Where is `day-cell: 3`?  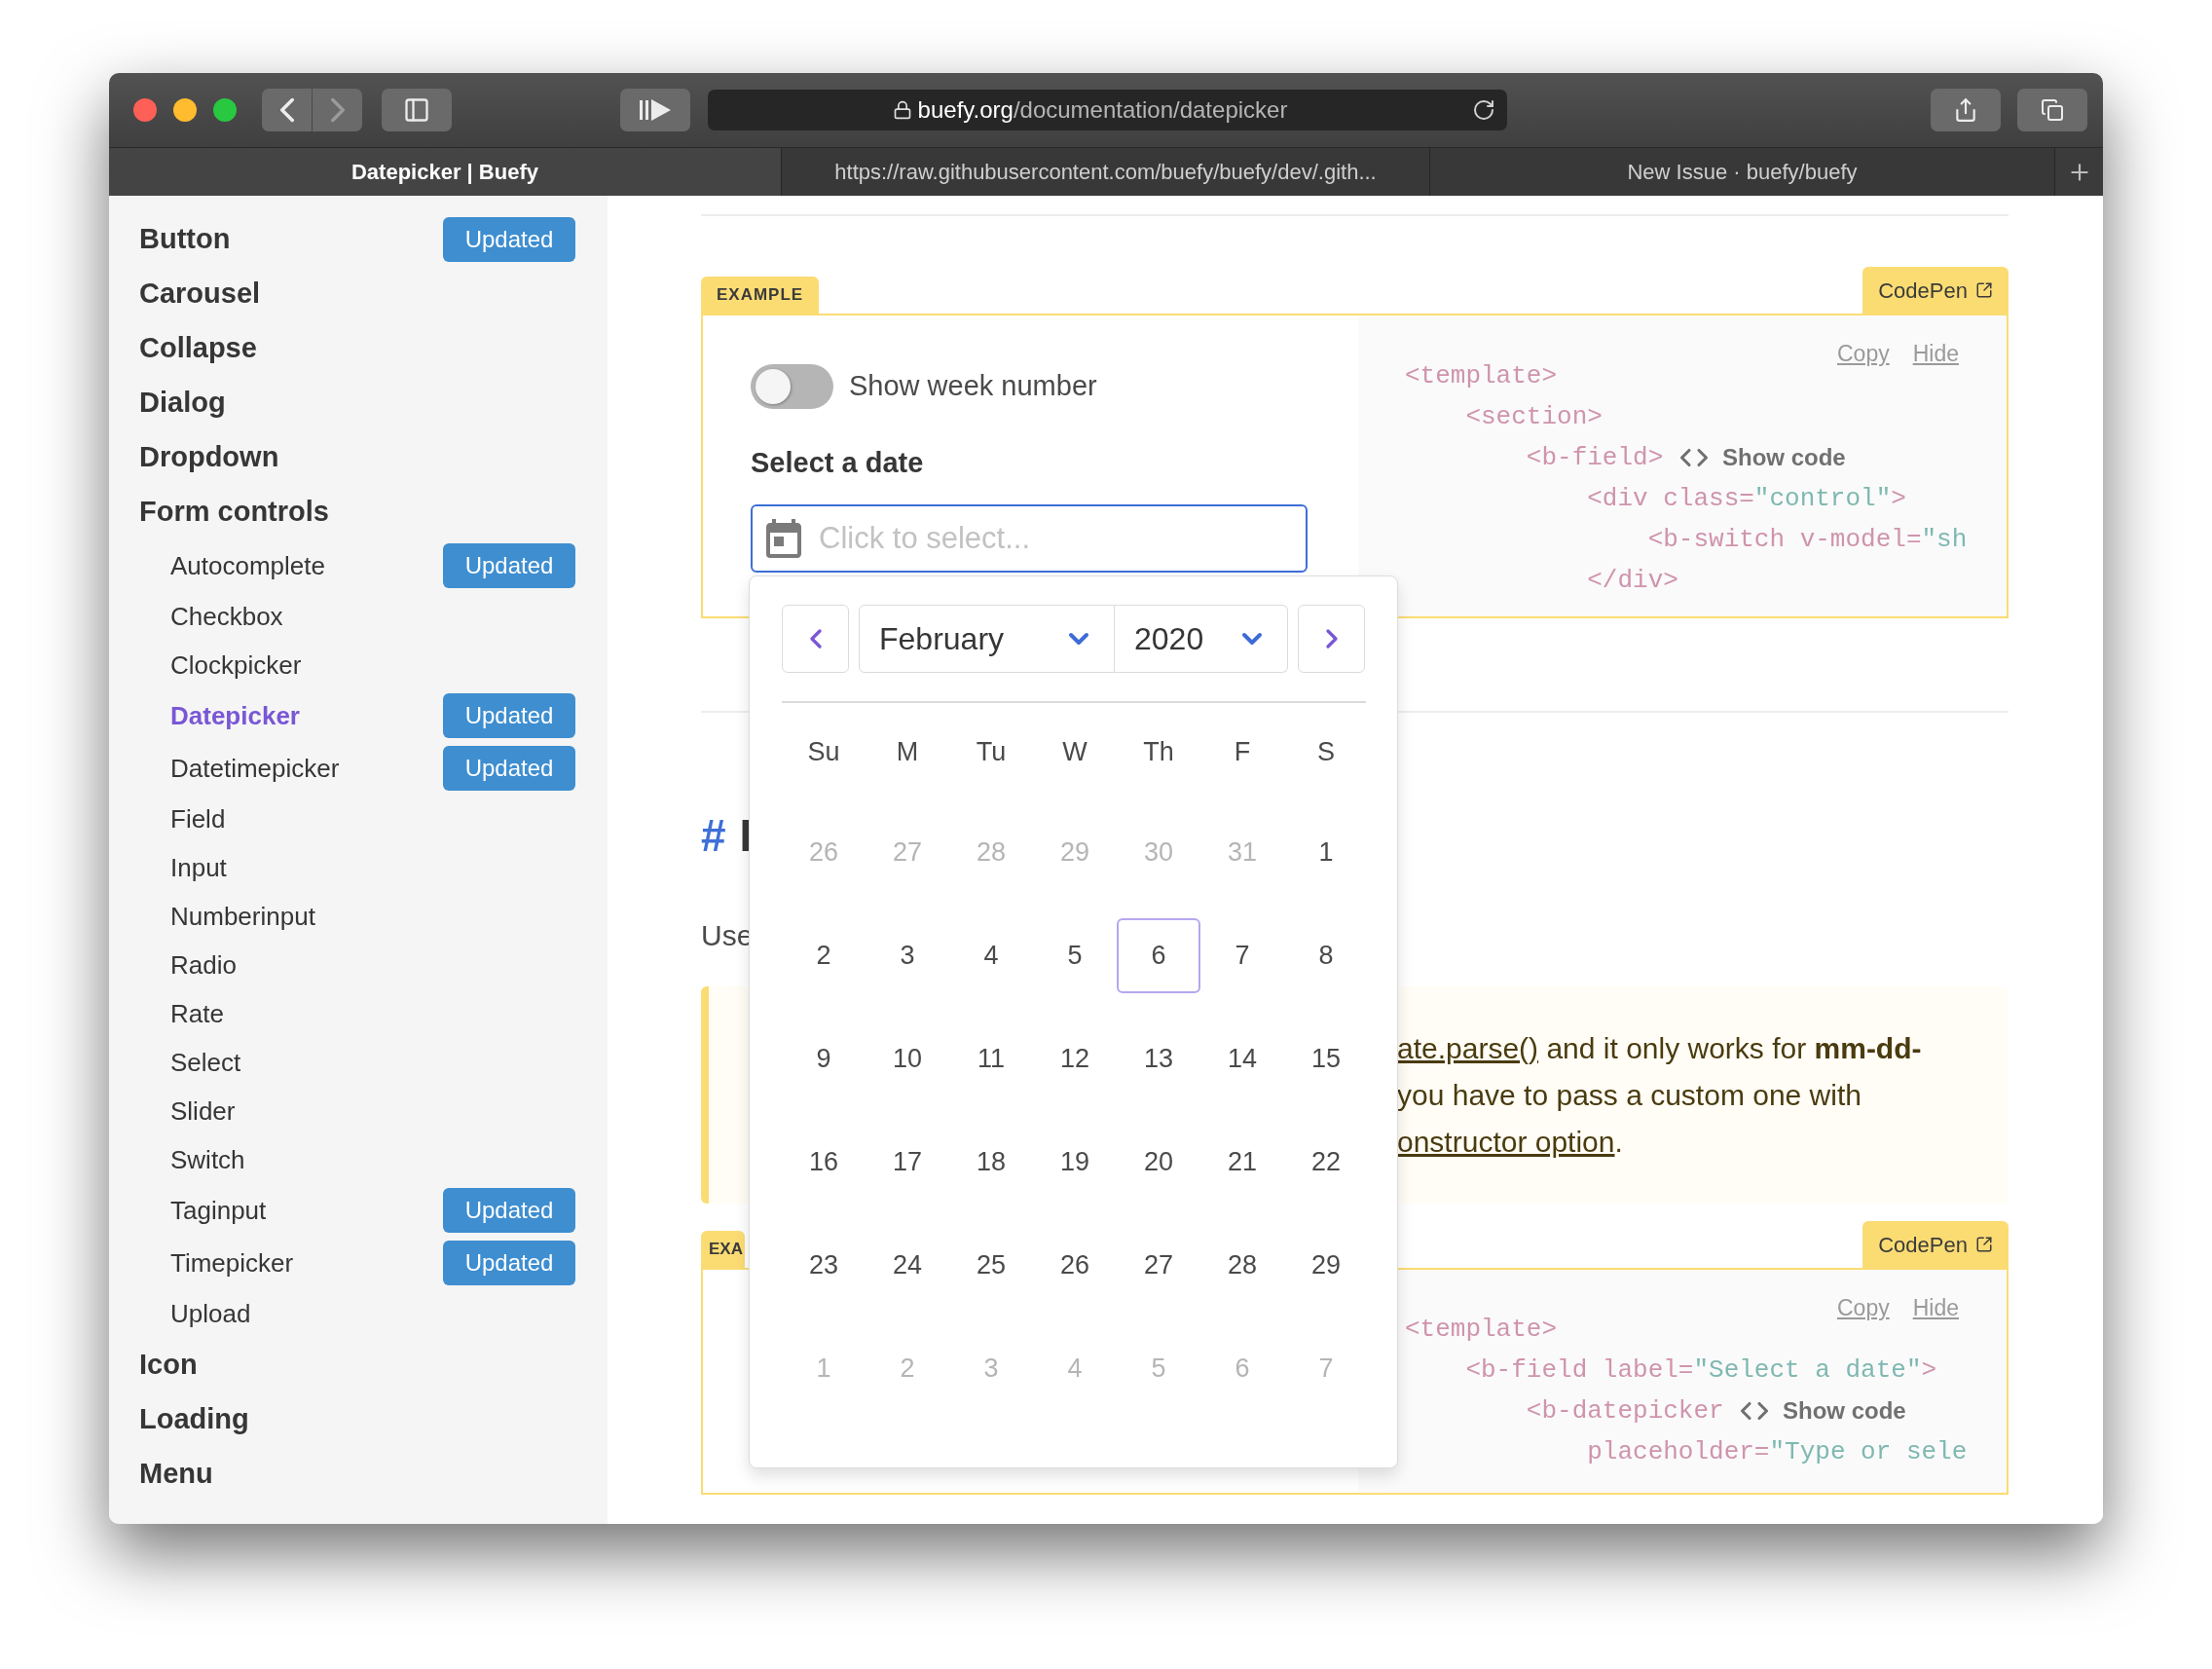 day-cell: 3 is located at coordinates (907, 955).